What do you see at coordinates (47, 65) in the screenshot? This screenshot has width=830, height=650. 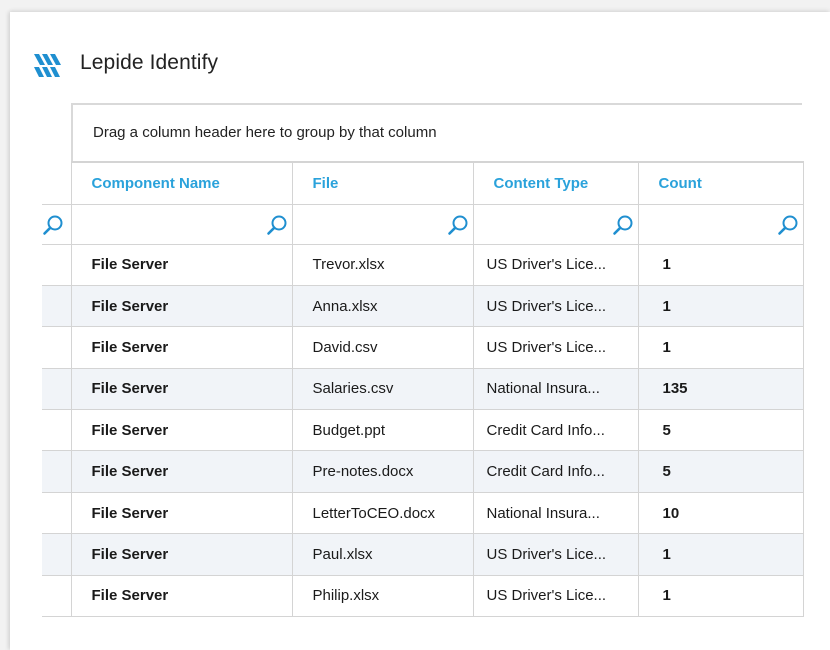 I see `lepide-logo-icon` at bounding box center [47, 65].